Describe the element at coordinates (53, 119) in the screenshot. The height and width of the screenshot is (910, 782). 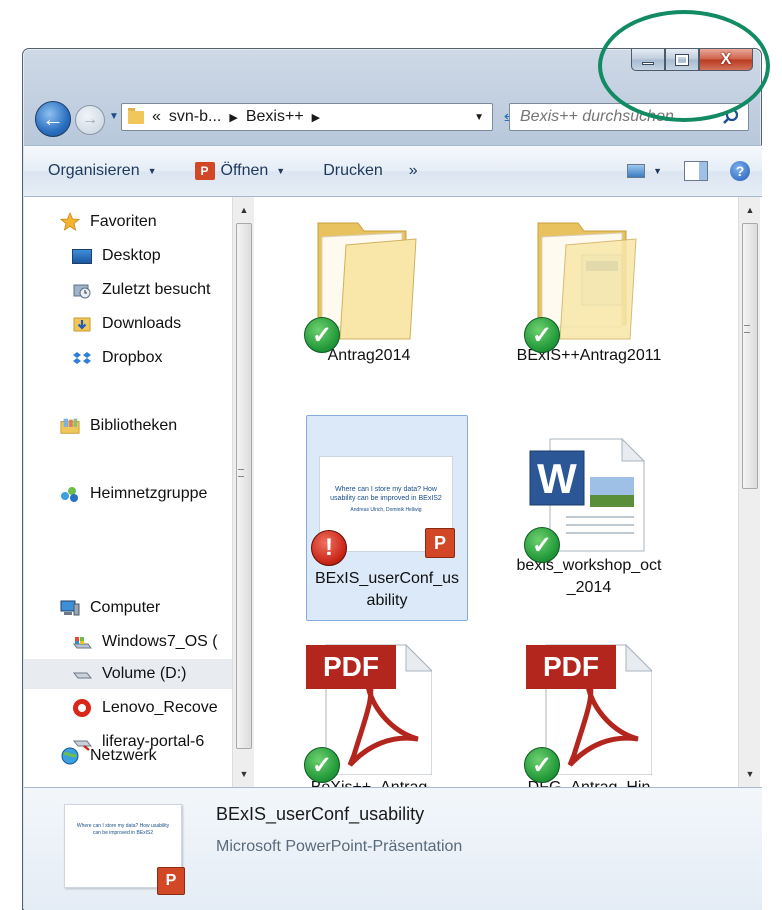
I see `back-button: ←` at that location.